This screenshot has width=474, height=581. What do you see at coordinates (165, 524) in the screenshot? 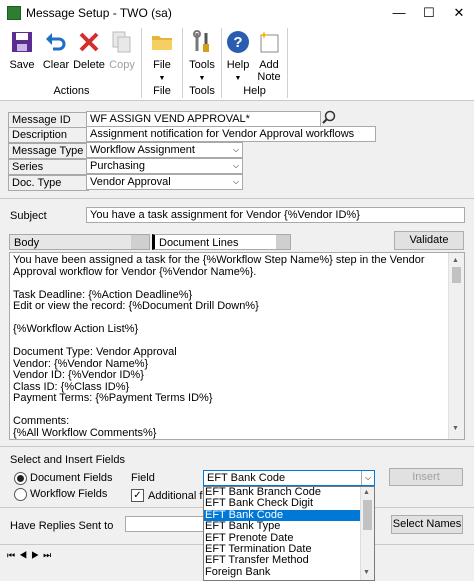
I see `replies-field` at bounding box center [165, 524].